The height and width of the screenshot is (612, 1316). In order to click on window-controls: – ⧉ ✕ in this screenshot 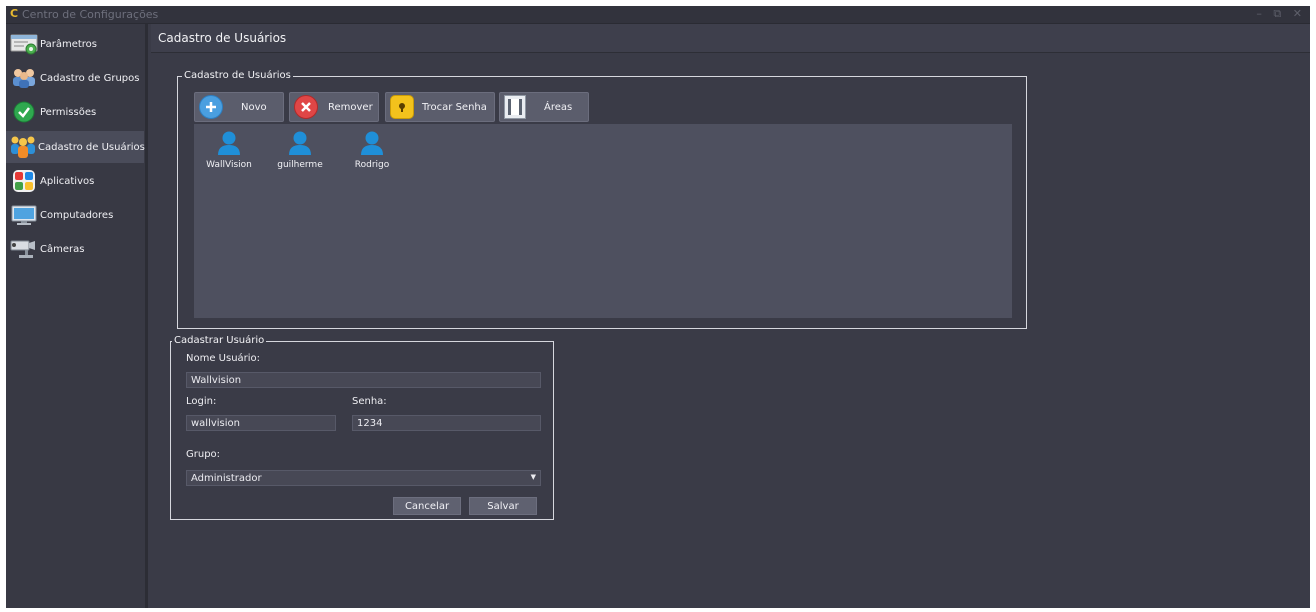, I will do `click(1281, 14)`.